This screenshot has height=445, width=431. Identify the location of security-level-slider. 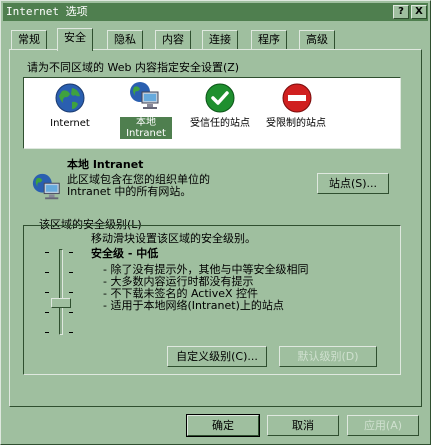
(61, 292).